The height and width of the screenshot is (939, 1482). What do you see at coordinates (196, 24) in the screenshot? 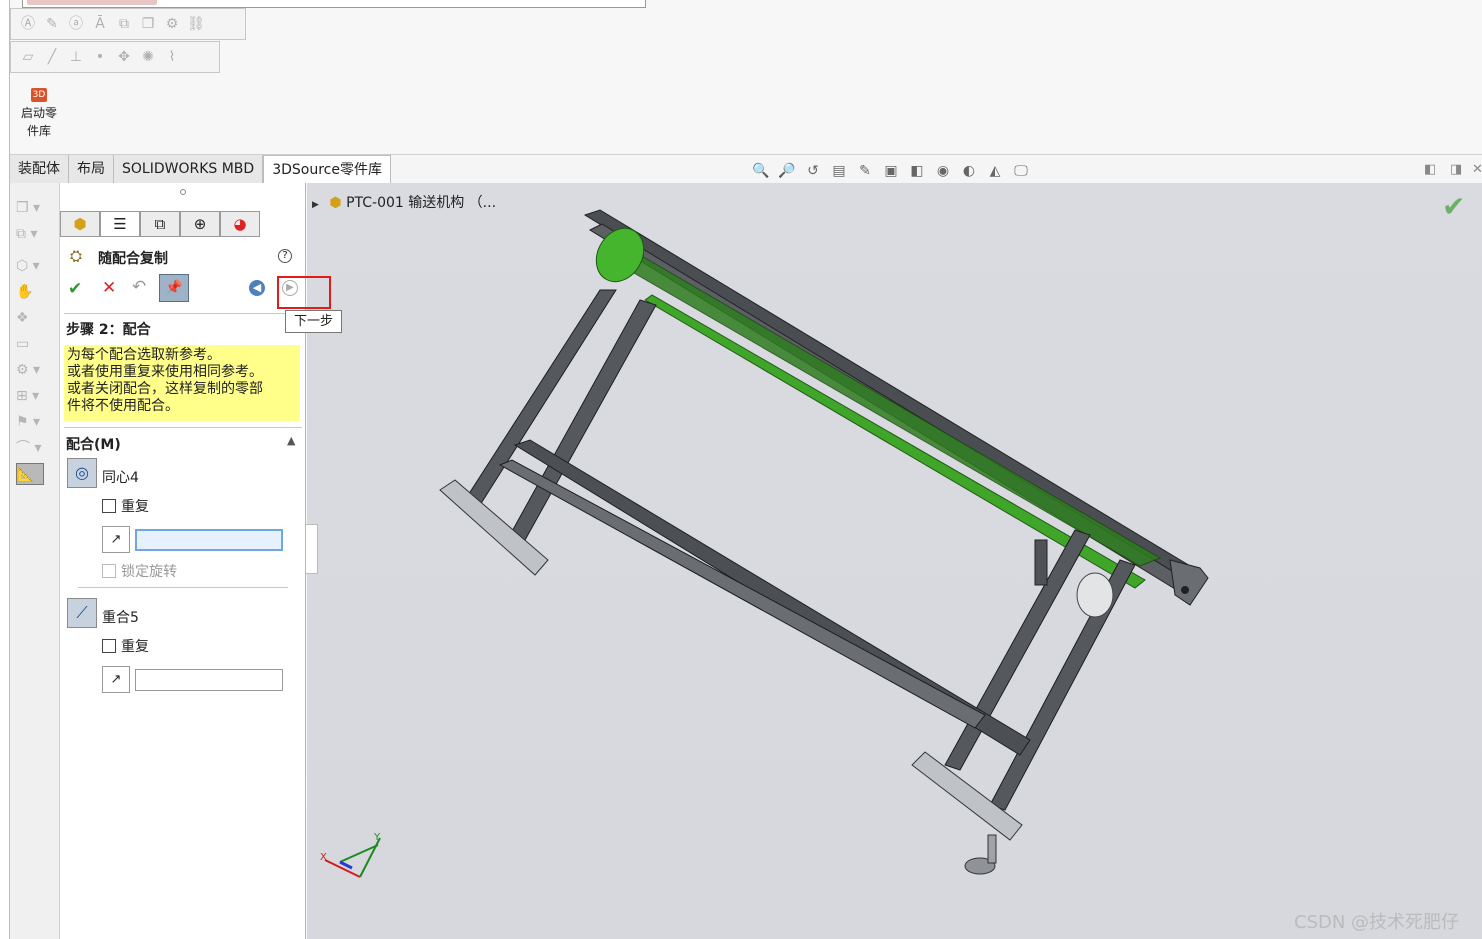
I see `link-icon: ⛓` at bounding box center [196, 24].